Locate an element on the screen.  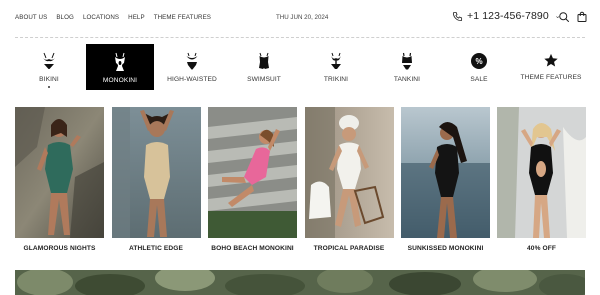
model-green-swimsuit-image is located at coordinates (59, 172).